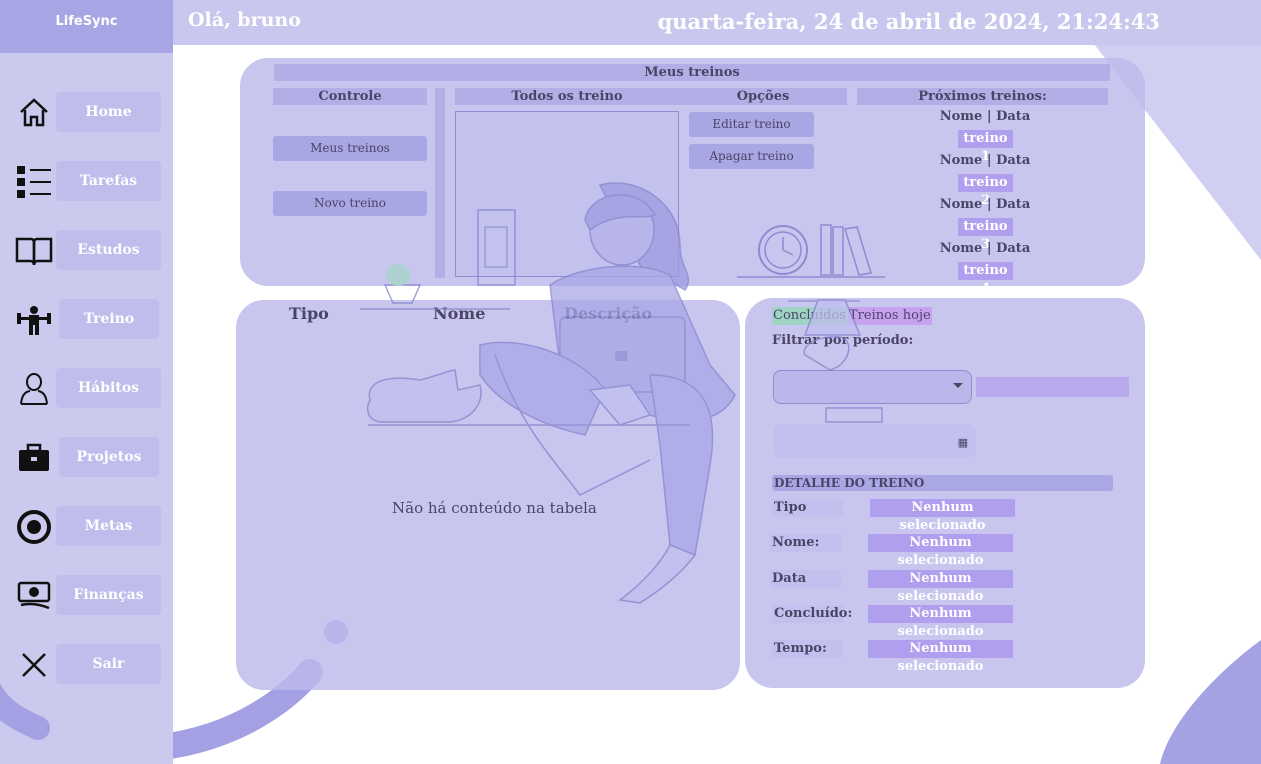  Describe the element at coordinates (34, 527) in the screenshot. I see `target-icon` at that location.